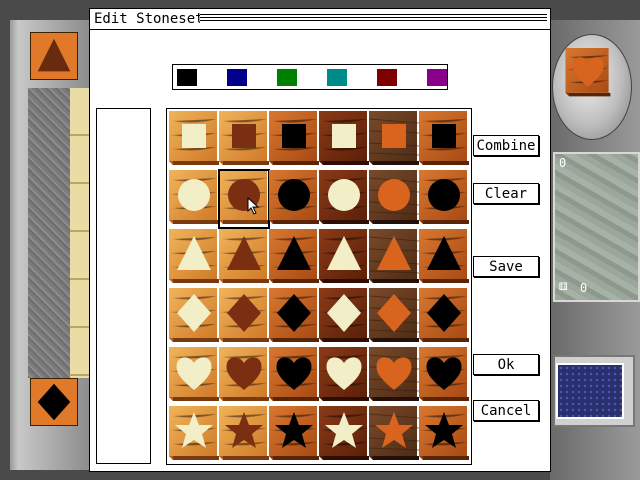 The height and width of the screenshot is (480, 640). What do you see at coordinates (149, 19) in the screenshot?
I see `dialog-title: Edit Stoneset` at bounding box center [149, 19].